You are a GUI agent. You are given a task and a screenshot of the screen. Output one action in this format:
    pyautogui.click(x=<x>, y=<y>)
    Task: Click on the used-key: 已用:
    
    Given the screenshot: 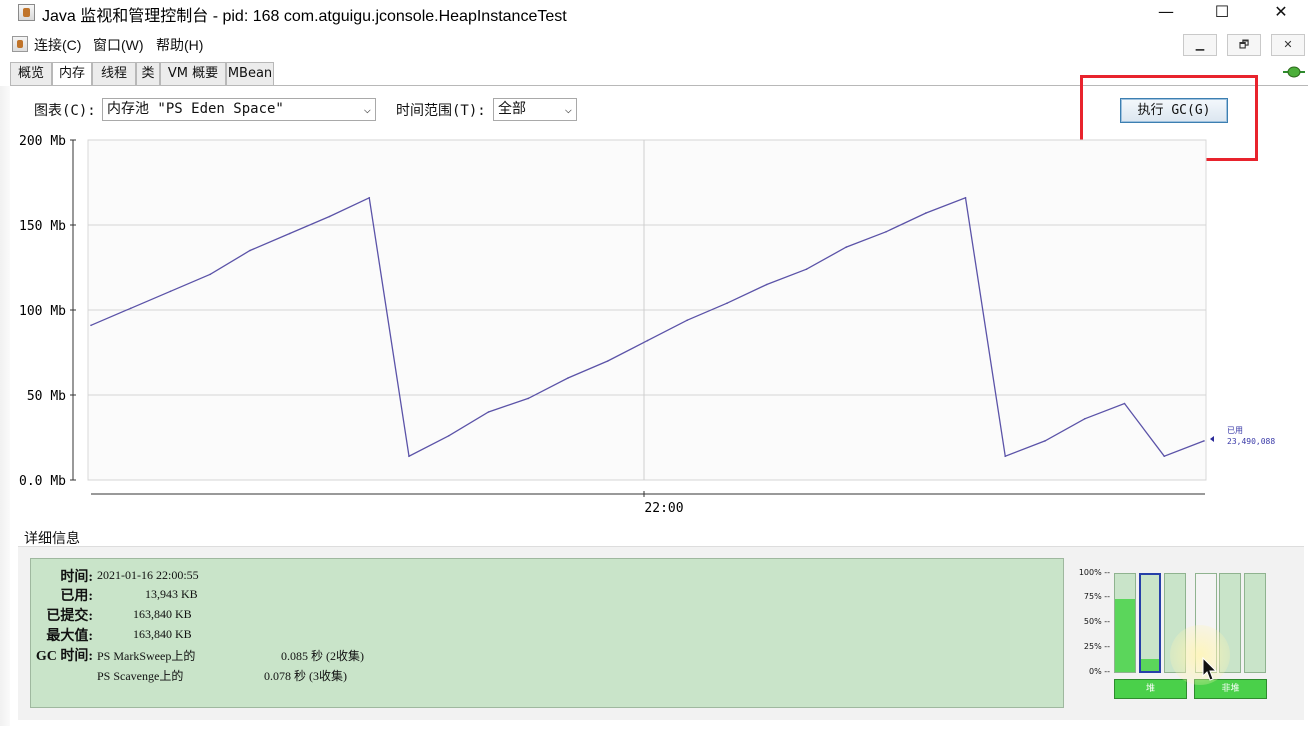 What is the action you would take?
    pyautogui.click(x=76, y=596)
    